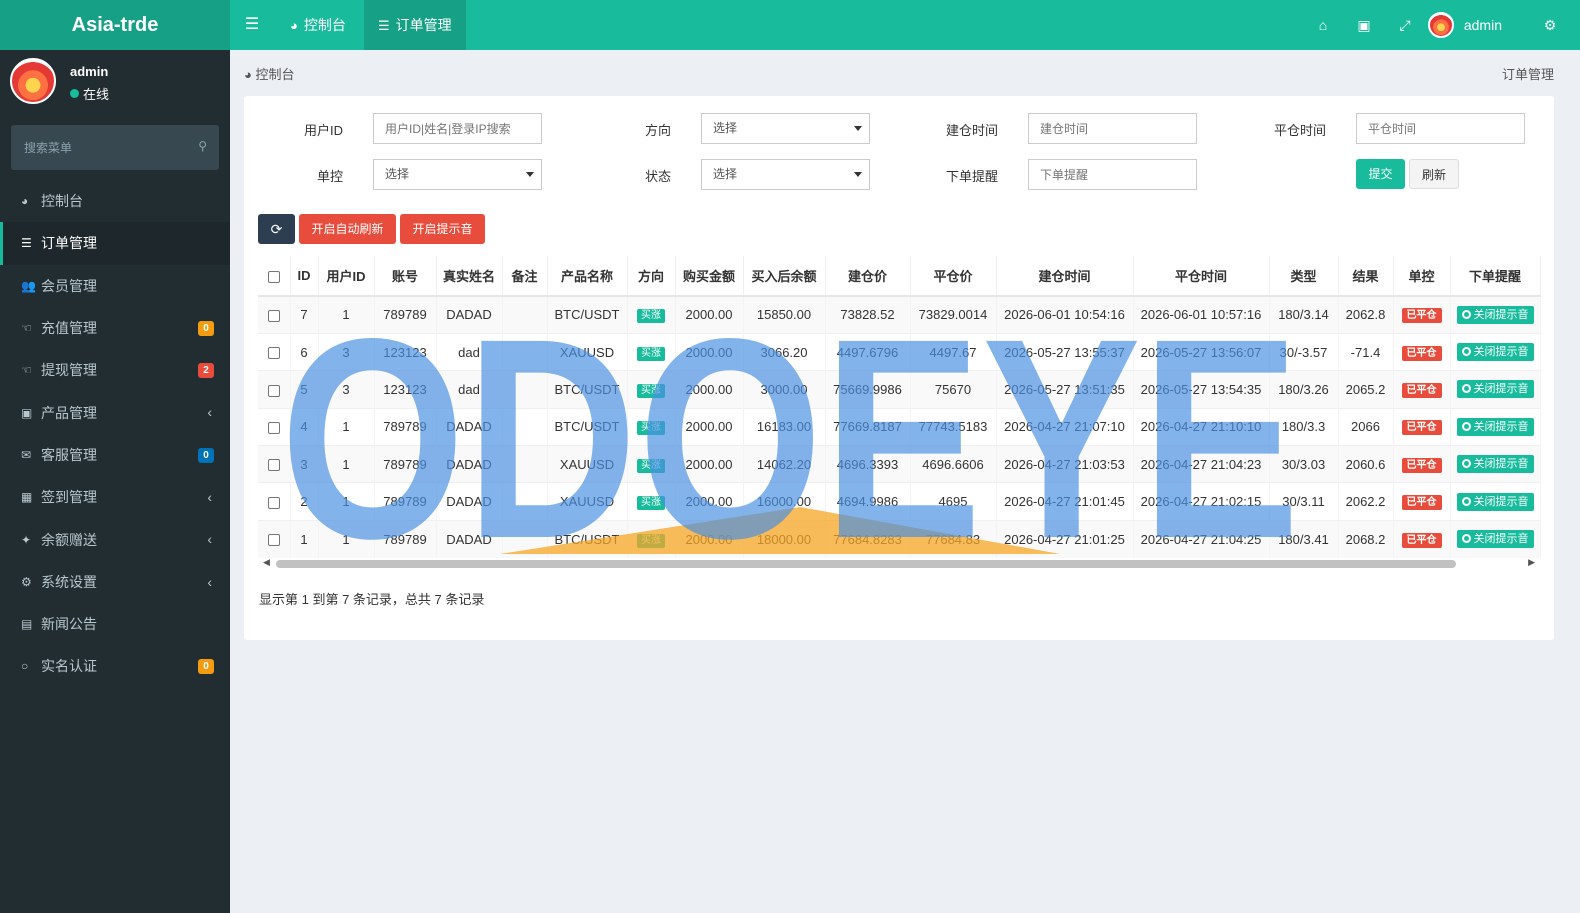 Image resolution: width=1580 pixels, height=913 pixels. Describe the element at coordinates (868, 426) in the screenshot. I see `cell-open: 77669.8187` at that location.